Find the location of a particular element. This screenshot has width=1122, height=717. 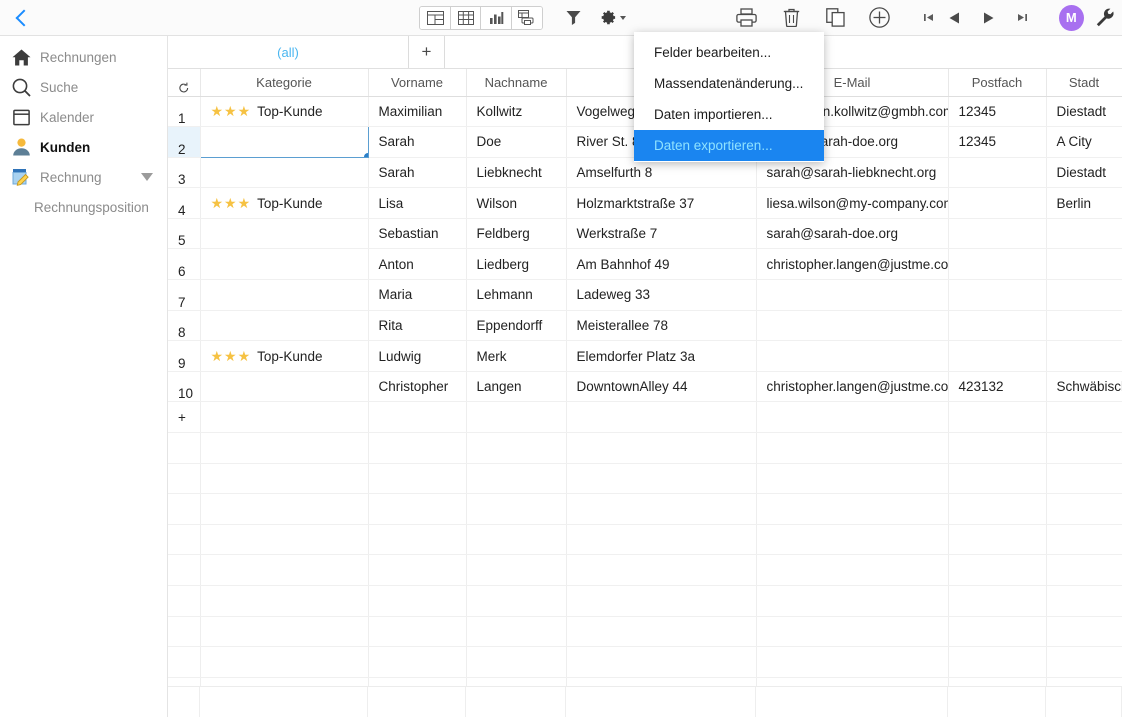

fill-handle is located at coordinates (365, 154).